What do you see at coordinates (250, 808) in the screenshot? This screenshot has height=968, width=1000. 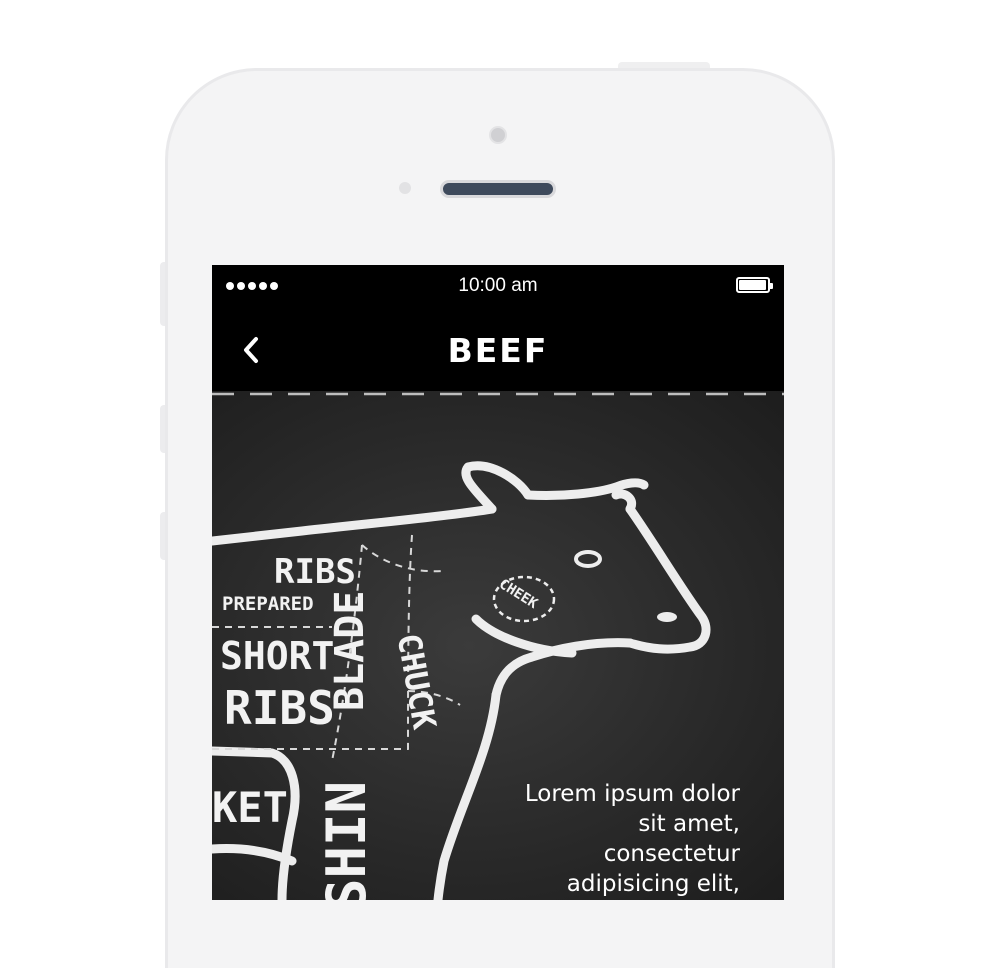 I see `cut-label-brisket: KET` at bounding box center [250, 808].